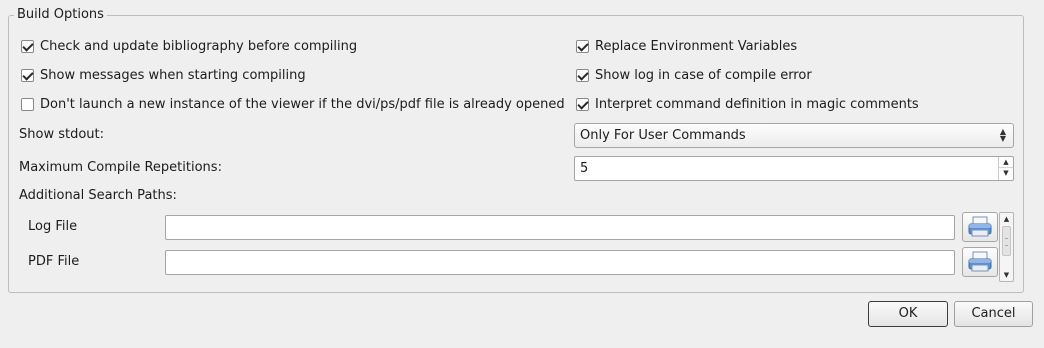 This screenshot has width=1044, height=348. Describe the element at coordinates (54, 261) in the screenshot. I see `pdf-file-label: PDF File` at that location.